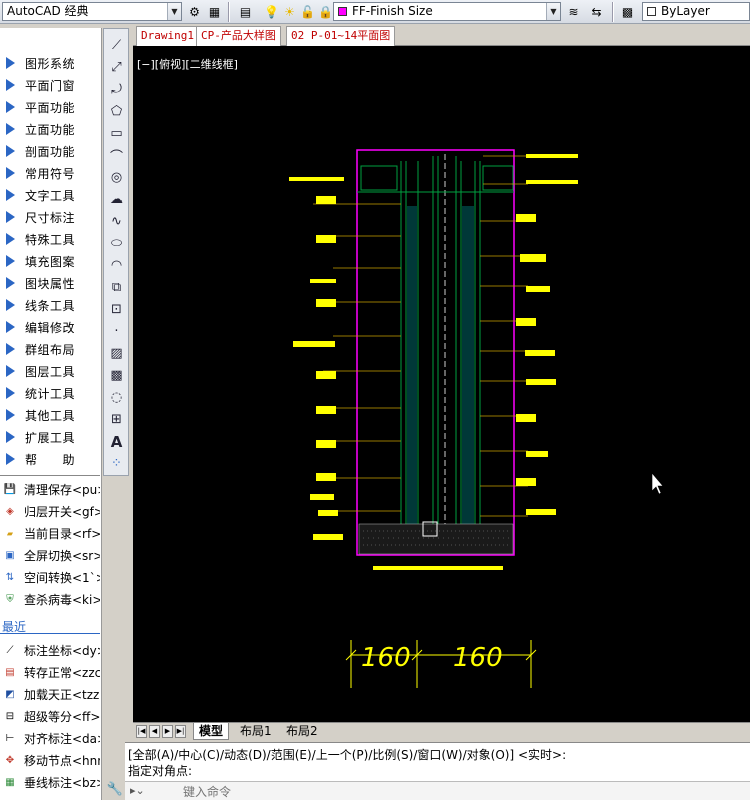  I want to click on recent-command-item: ▦ 垂线标注<bz>, so click(50, 782).